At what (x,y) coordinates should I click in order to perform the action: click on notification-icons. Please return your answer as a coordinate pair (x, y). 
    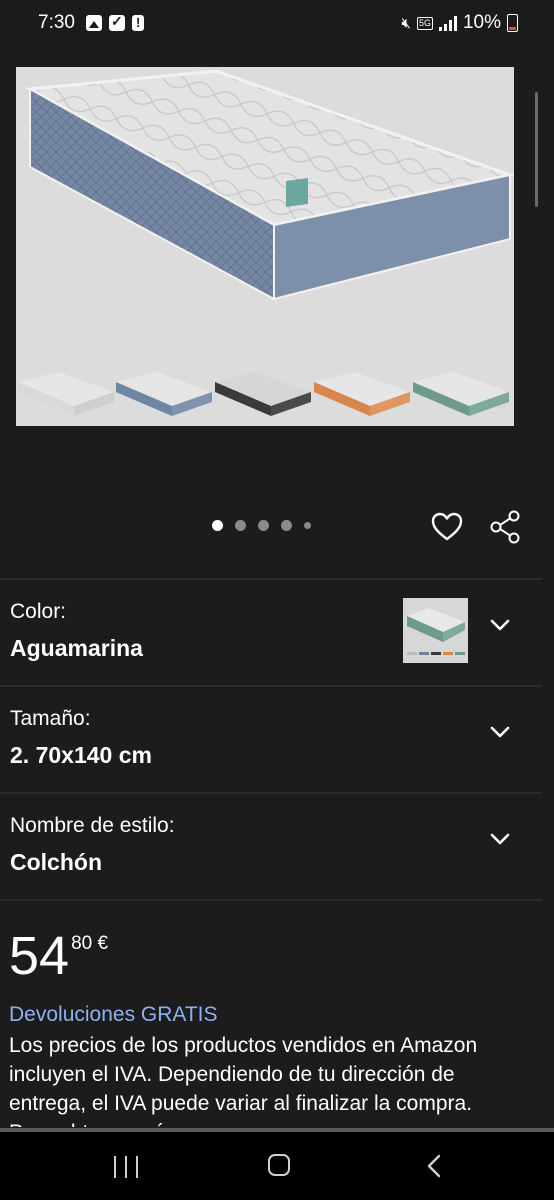
    Looking at the image, I should click on (115, 22).